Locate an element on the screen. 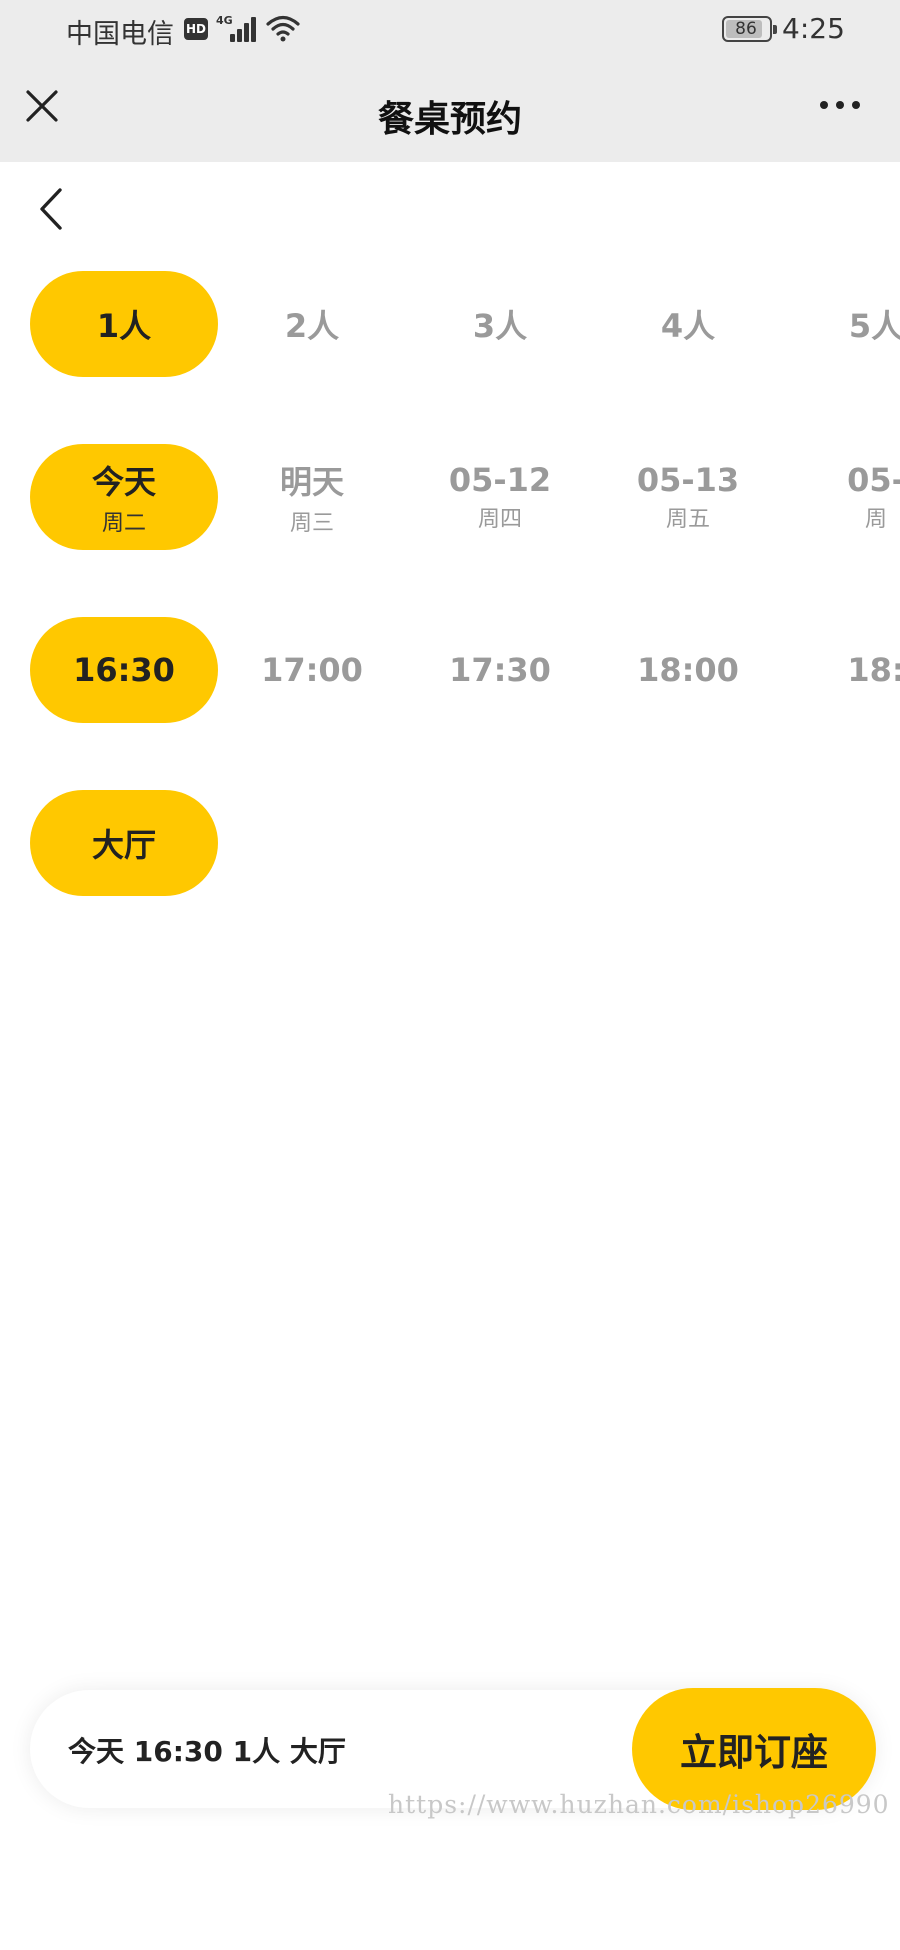 This screenshot has height=1950, width=900. option-label: 5人 is located at coordinates (874, 326).